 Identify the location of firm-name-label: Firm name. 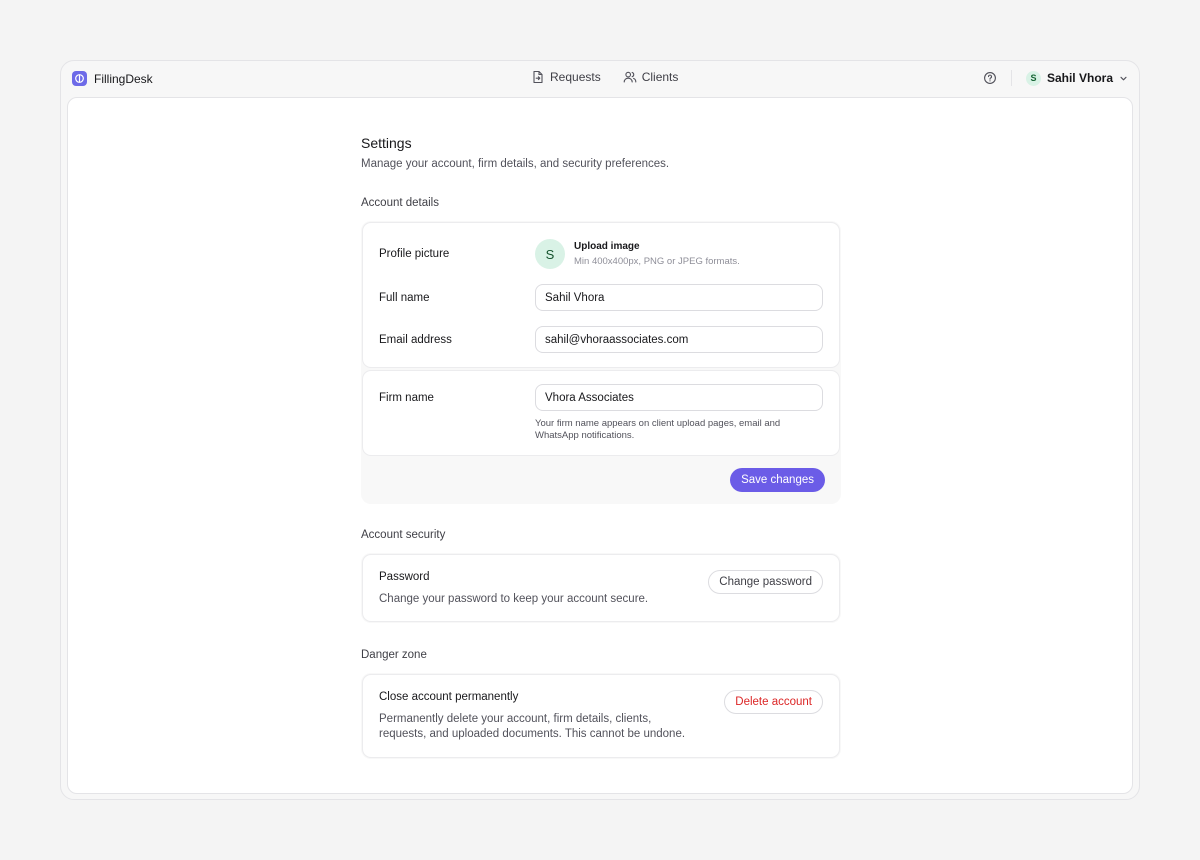
(406, 398).